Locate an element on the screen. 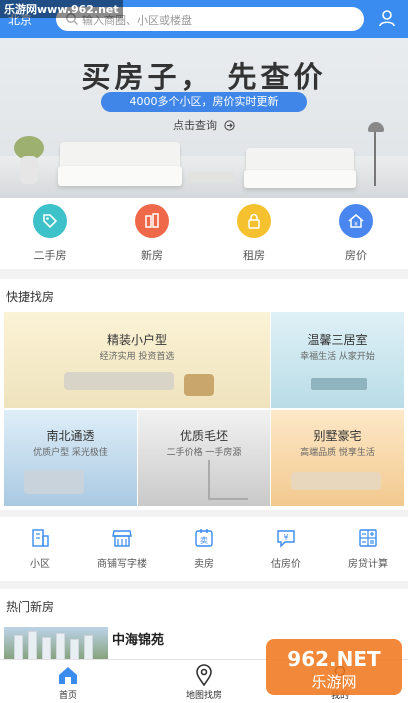 This screenshot has height=703, width=408. sofa-seat-decor is located at coordinates (120, 176).